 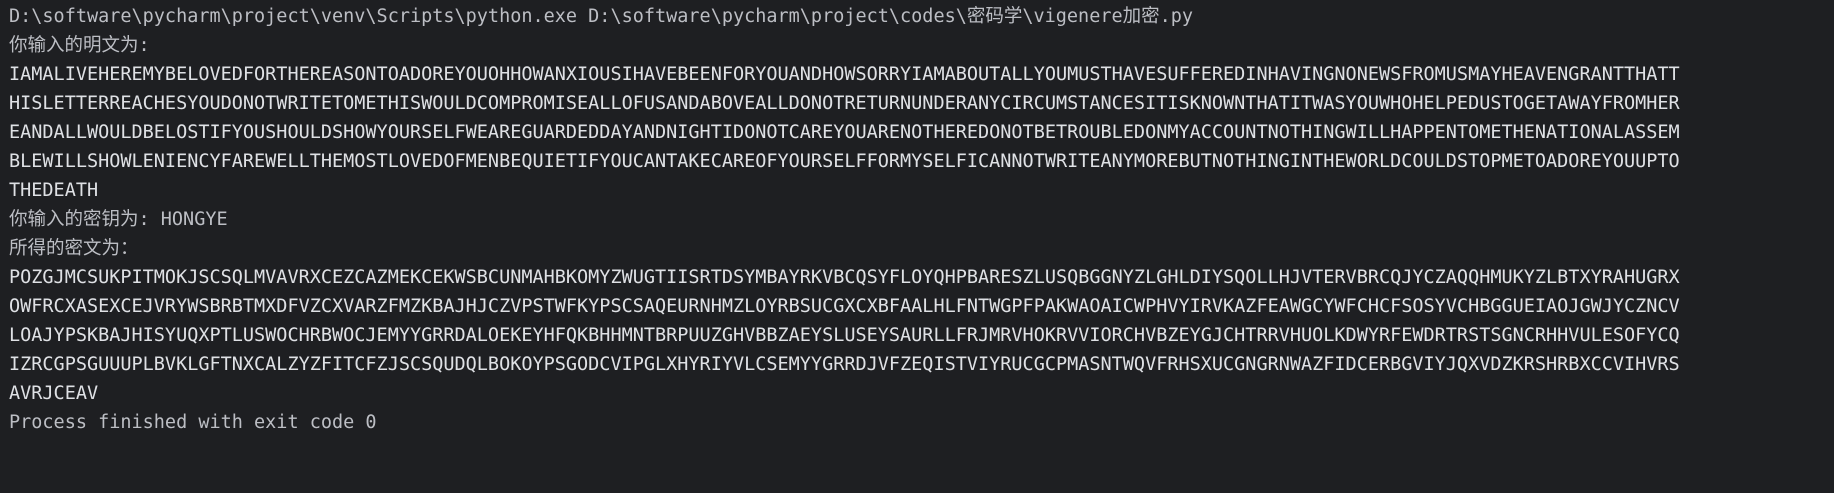 What do you see at coordinates (54, 190) in the screenshot?
I see `plaintext-line: THEDEATH` at bounding box center [54, 190].